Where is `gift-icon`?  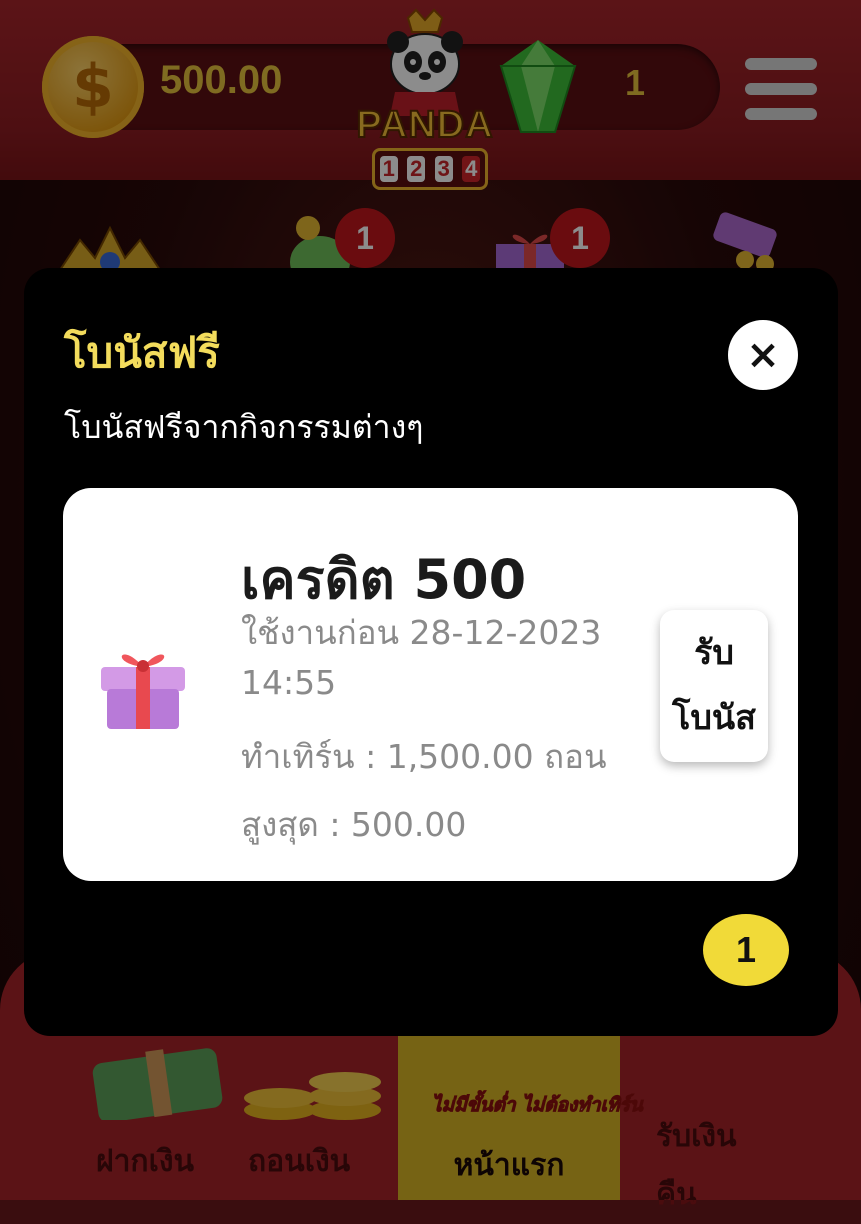 gift-icon is located at coordinates (143, 691).